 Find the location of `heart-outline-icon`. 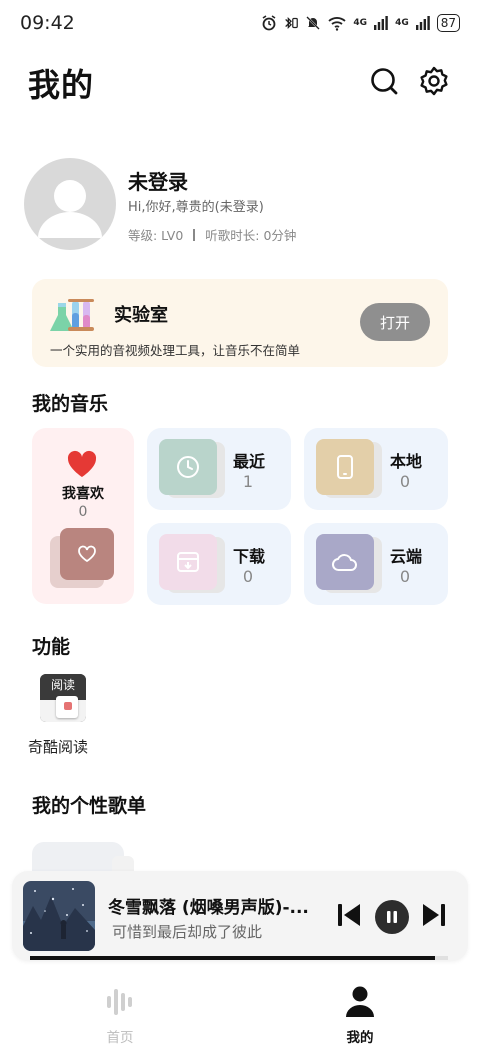

heart-outline-icon is located at coordinates (87, 554).